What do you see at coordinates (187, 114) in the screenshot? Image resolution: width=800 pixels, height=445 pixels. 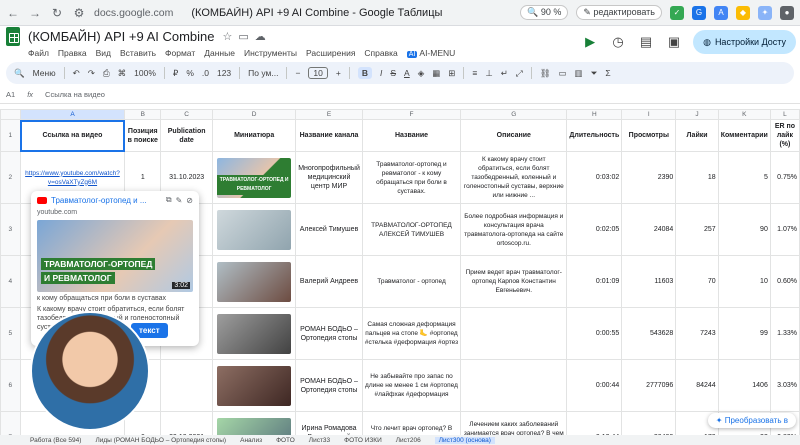 I see `col-header: C` at bounding box center [187, 114].